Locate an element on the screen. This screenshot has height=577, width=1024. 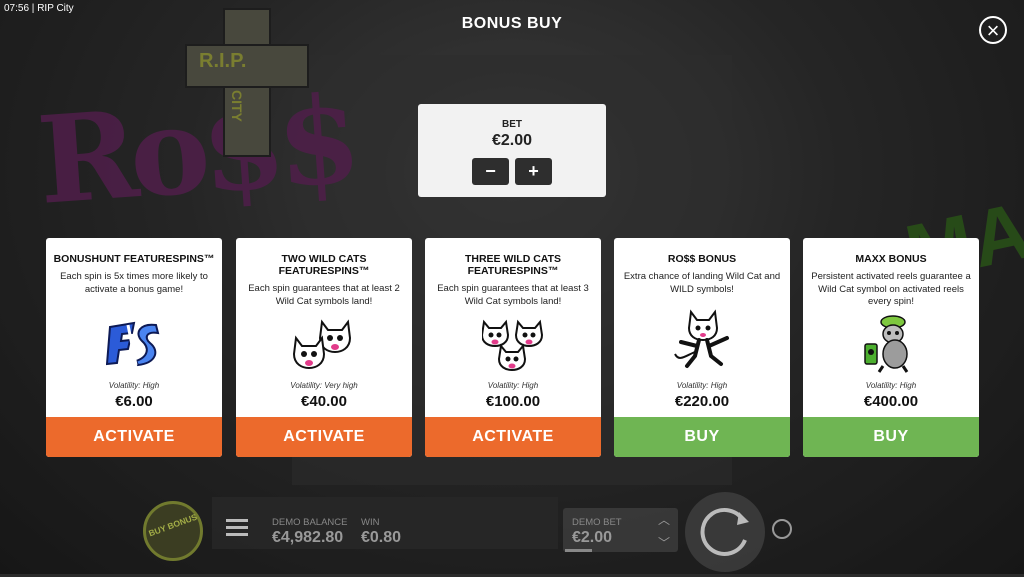
page-title: BONUS BUY is located at coordinates (512, 23).